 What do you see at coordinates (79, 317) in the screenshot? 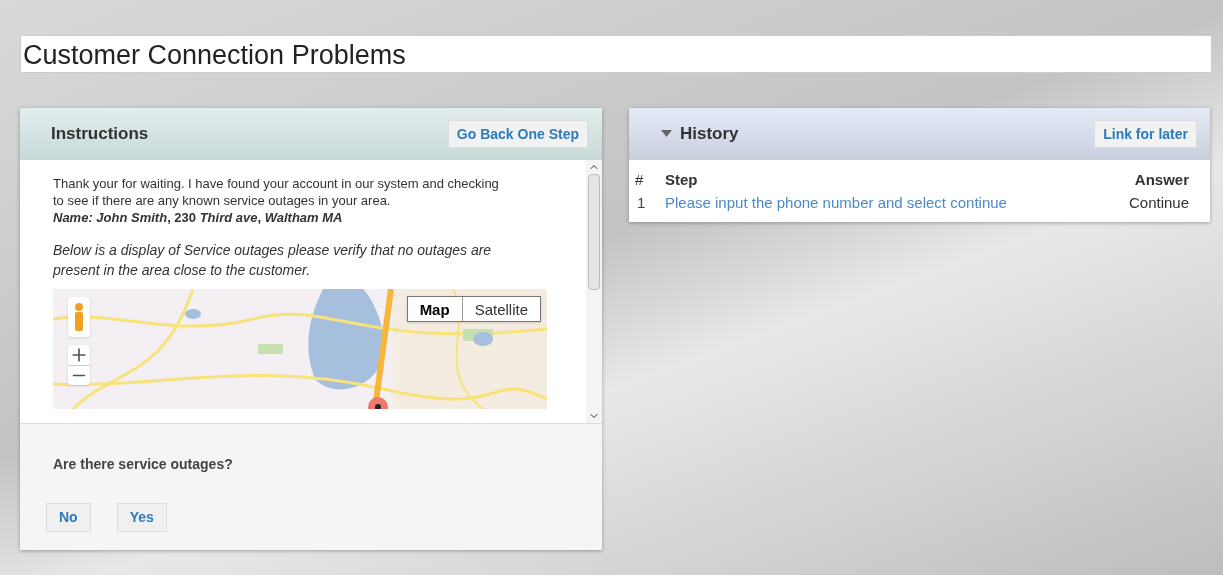
I see `person-icon` at bounding box center [79, 317].